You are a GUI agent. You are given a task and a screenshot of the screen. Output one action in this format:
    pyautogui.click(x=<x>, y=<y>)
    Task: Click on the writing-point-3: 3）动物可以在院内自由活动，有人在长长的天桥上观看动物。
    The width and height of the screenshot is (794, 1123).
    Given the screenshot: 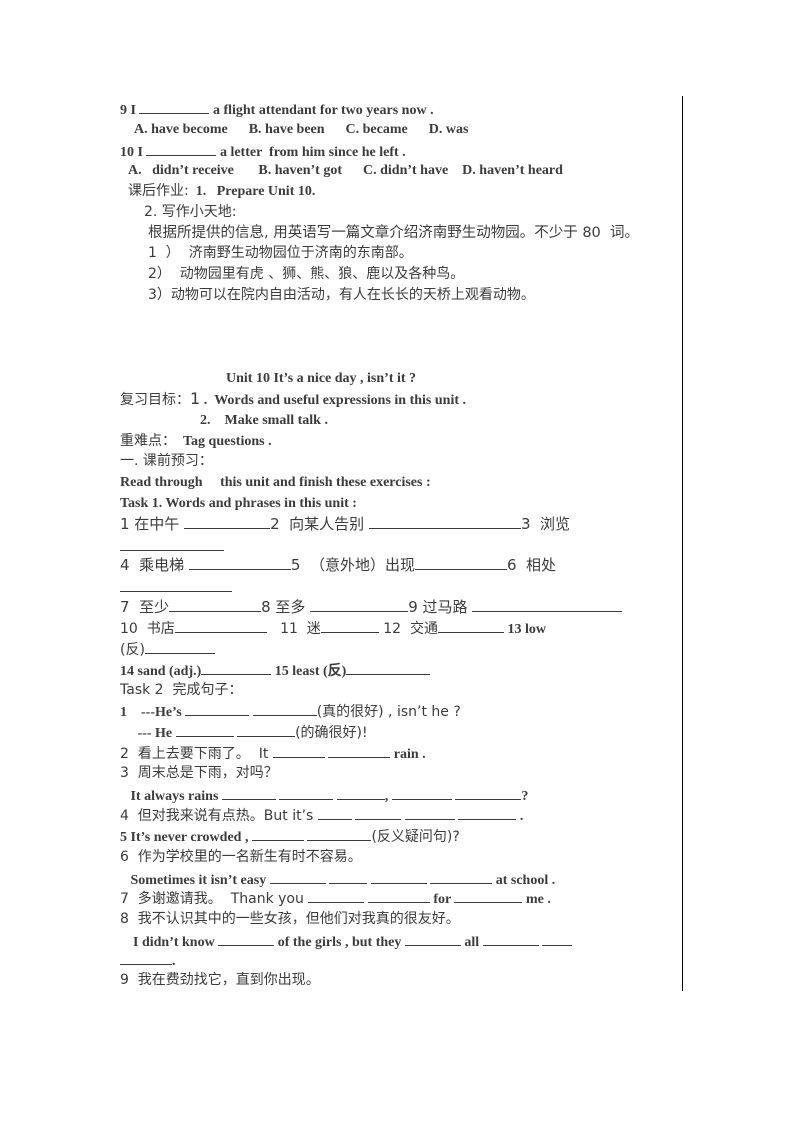 What is the action you would take?
    pyautogui.click(x=341, y=295)
    